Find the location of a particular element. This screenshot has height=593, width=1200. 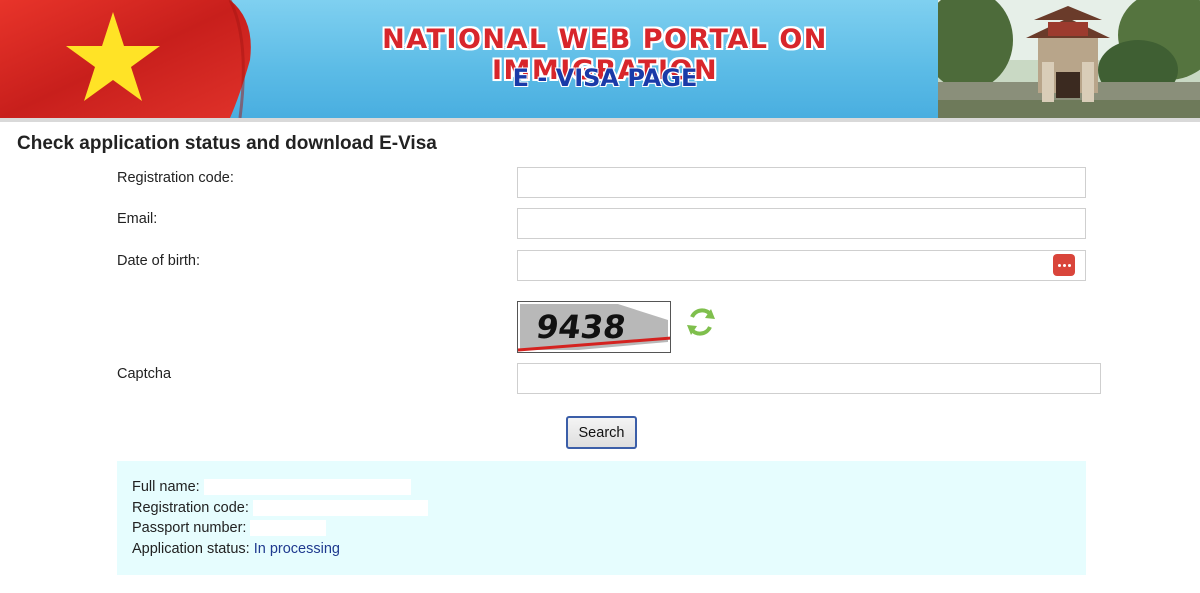

application-status-label: Application status: is located at coordinates (191, 549).